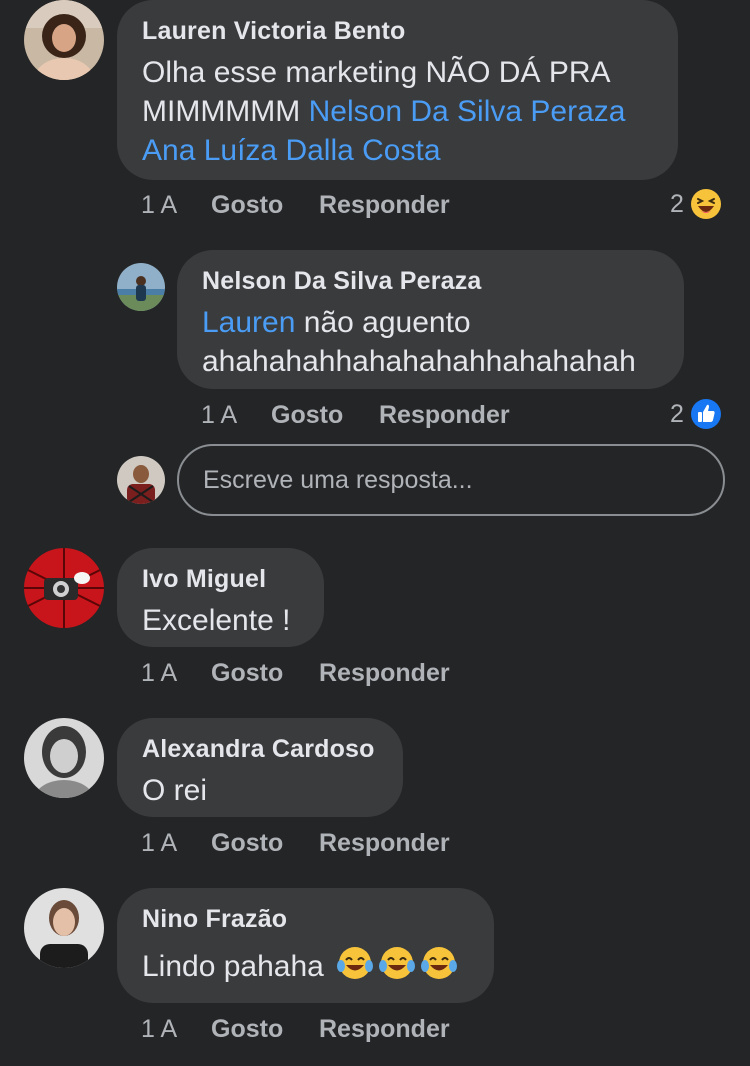  I want to click on avatar-nino, so click(64, 928).